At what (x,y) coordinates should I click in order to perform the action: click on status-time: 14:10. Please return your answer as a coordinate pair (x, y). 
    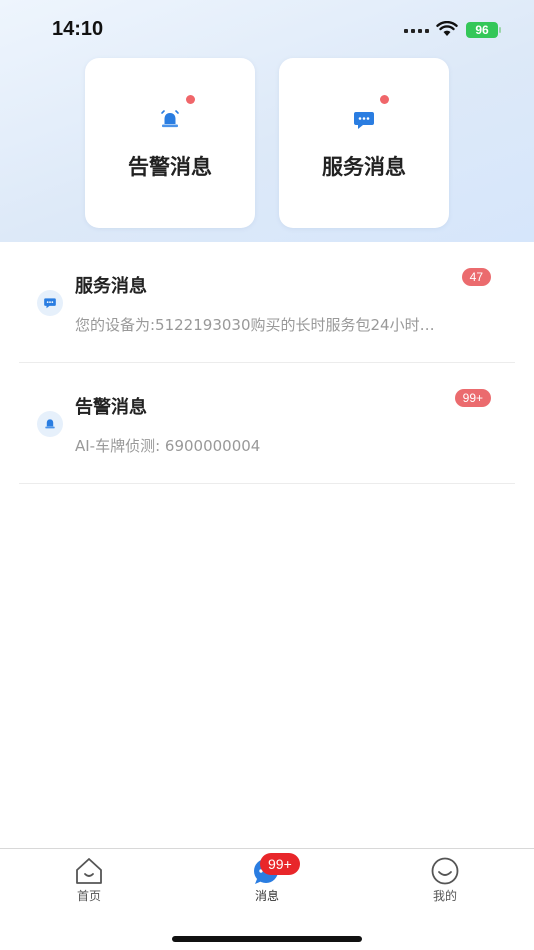
    Looking at the image, I should click on (78, 29).